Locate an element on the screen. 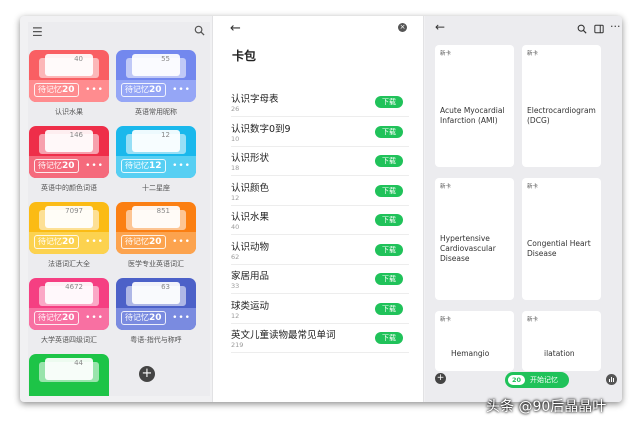  card-pack-row: 认识数字0到9 10 下载 is located at coordinates (320, 132).